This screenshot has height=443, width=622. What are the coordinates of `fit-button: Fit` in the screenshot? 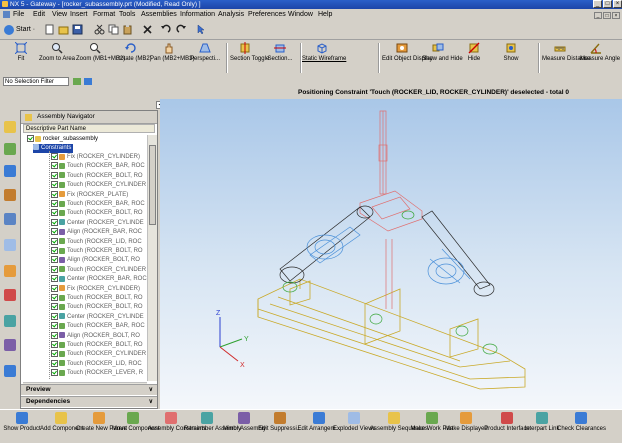 It's located at (21, 58).